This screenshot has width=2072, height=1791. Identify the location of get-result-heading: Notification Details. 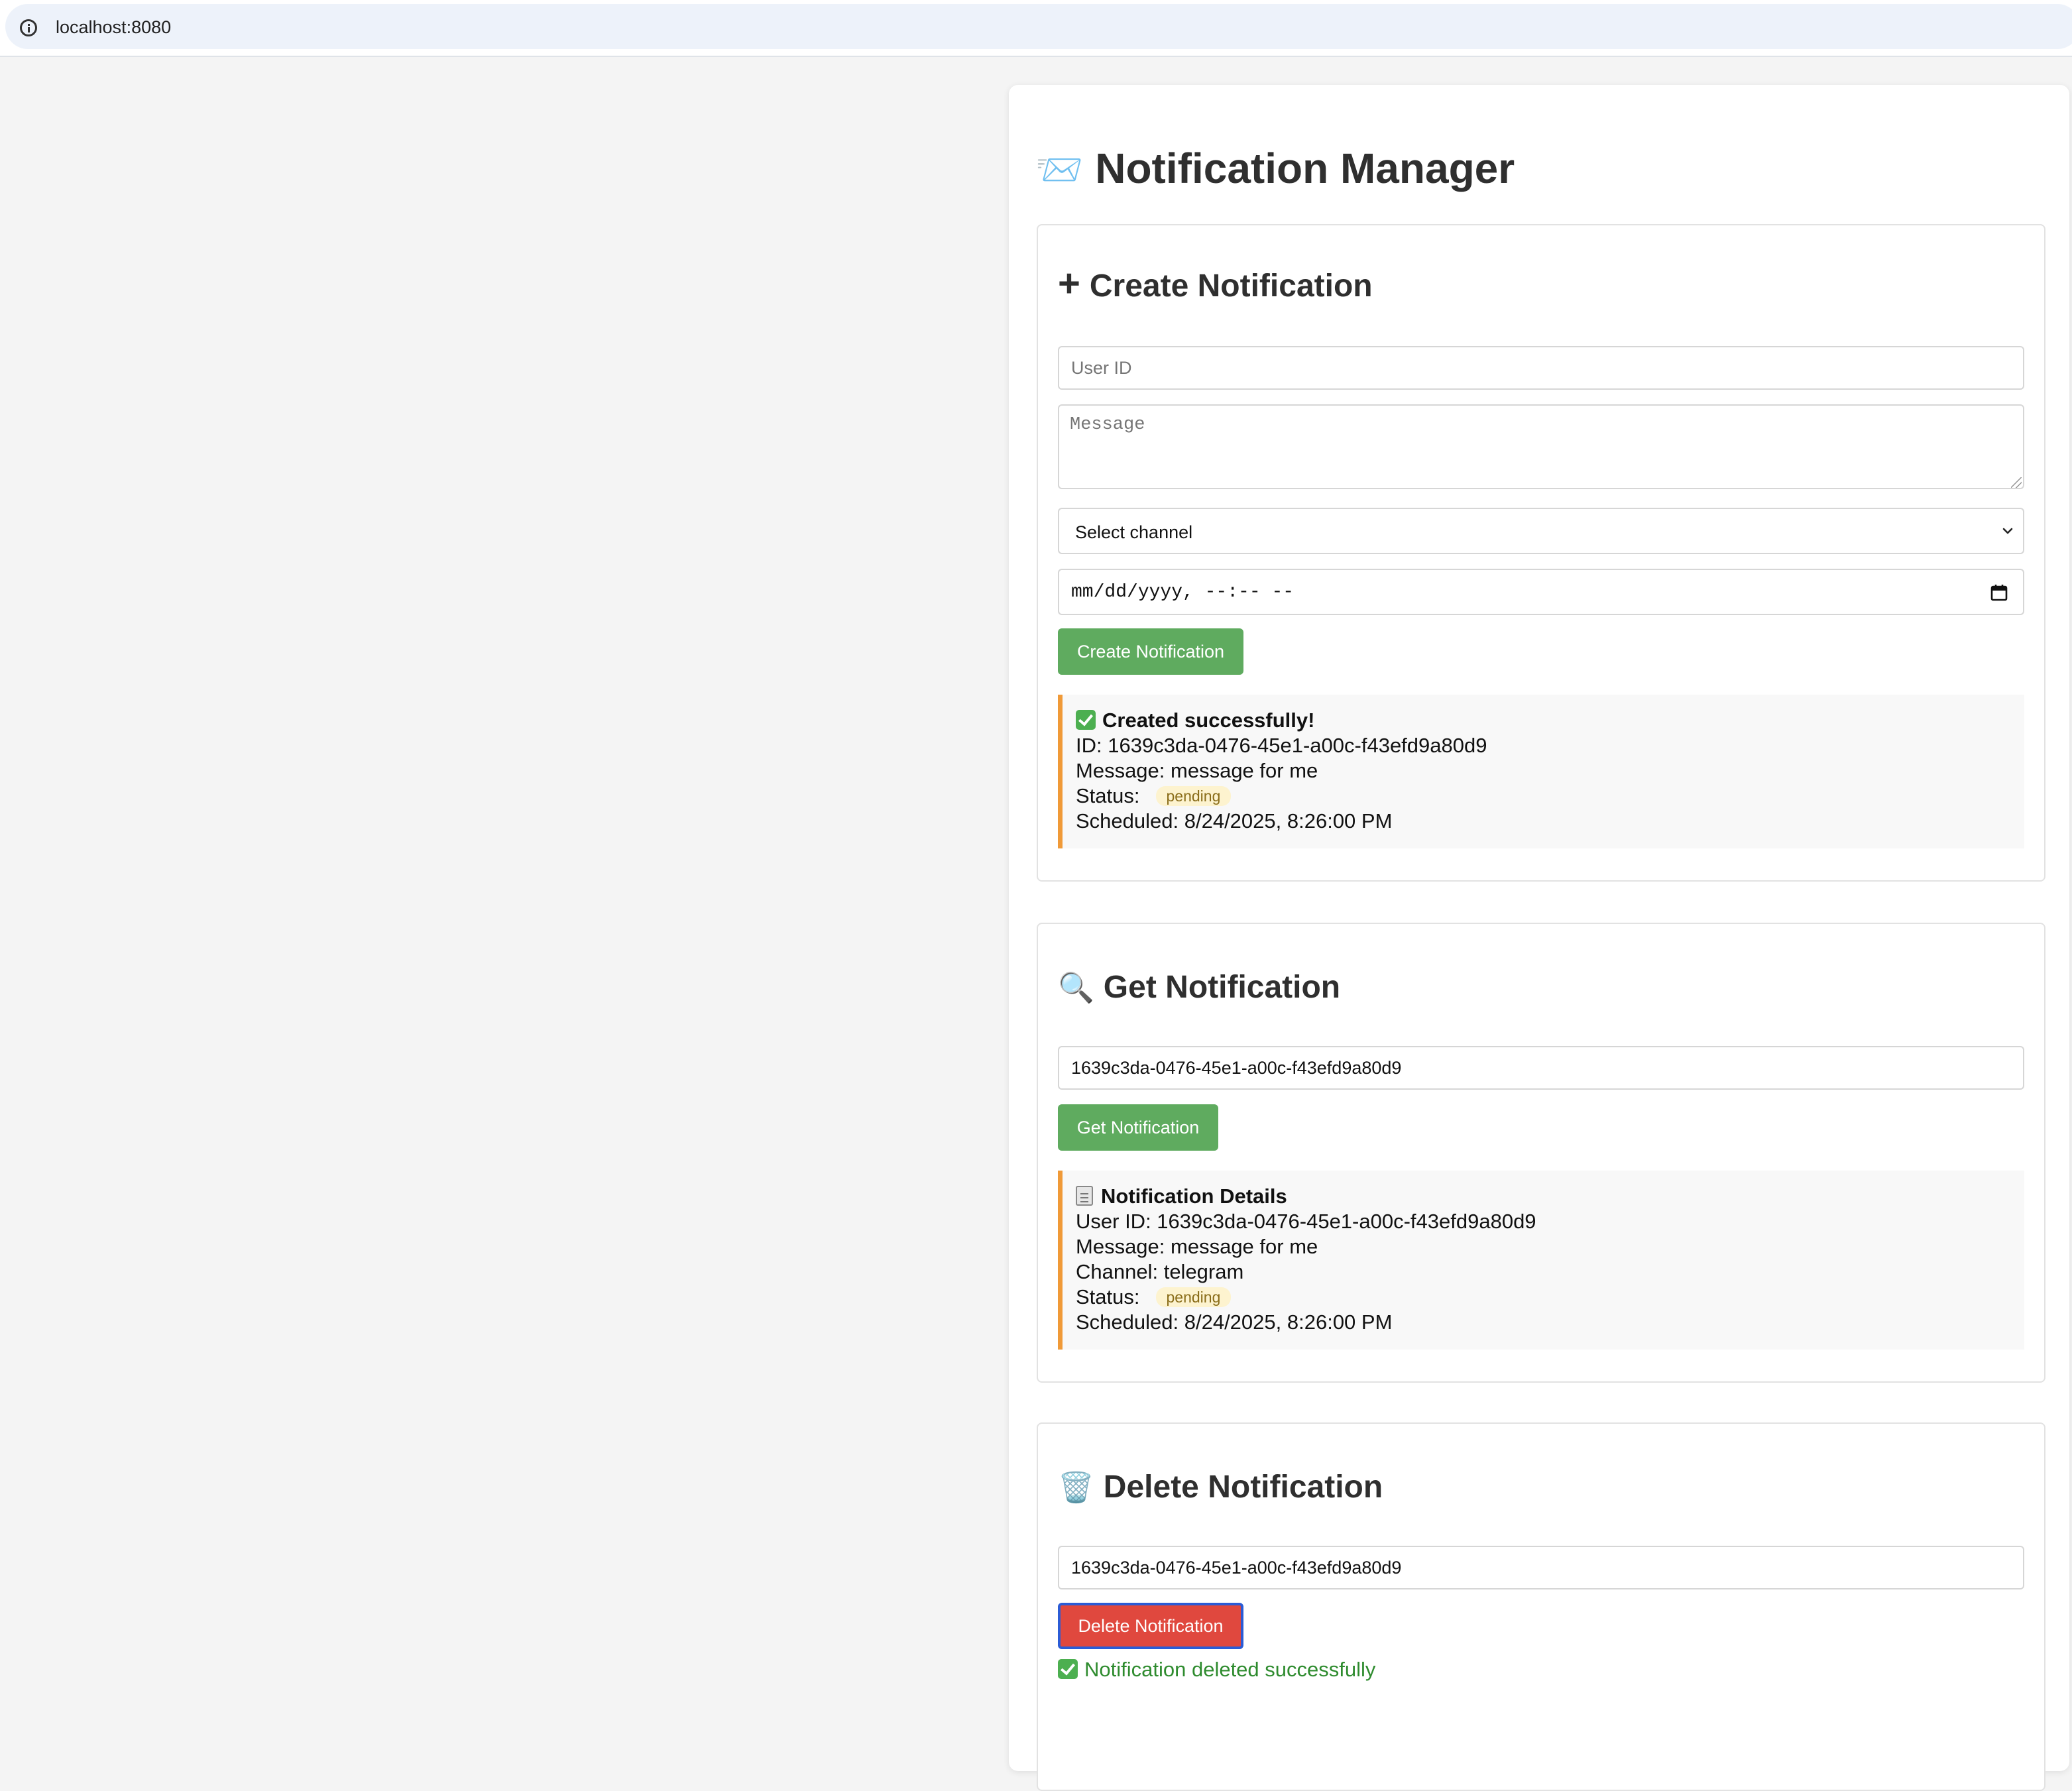
(1550, 1196).